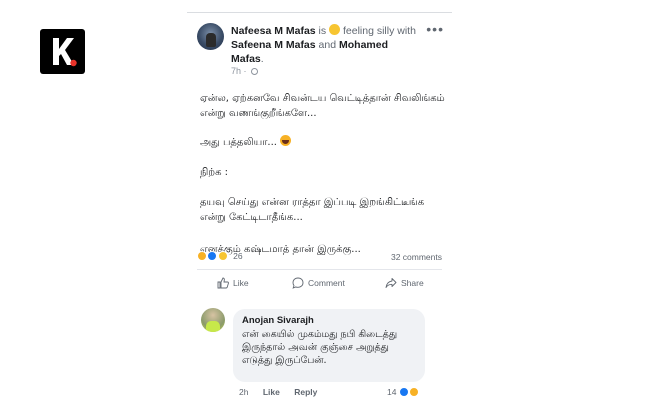 The height and width of the screenshot is (400, 650). I want to click on and-text: and, so click(327, 45).